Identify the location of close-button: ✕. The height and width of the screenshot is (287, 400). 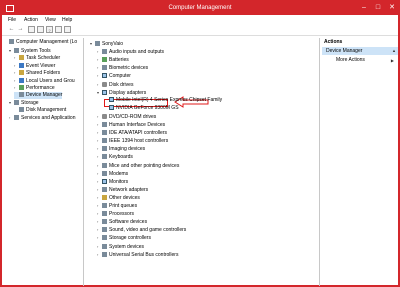
(392, 8).